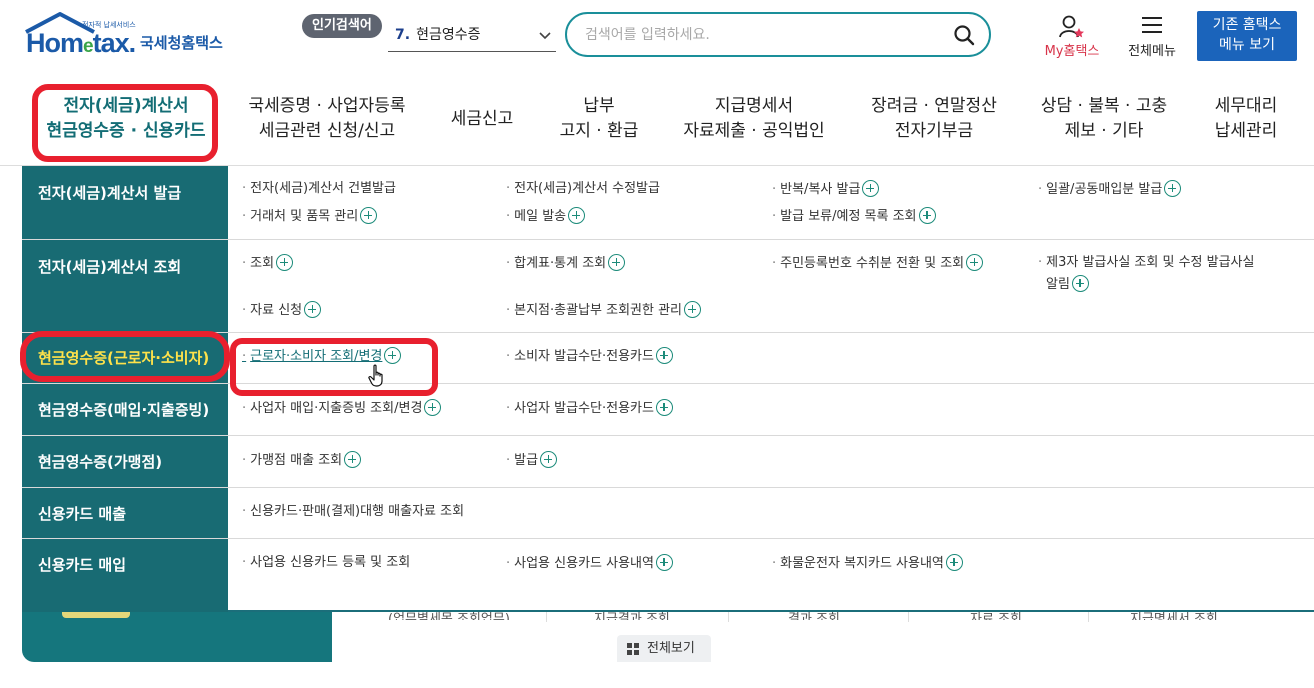 The height and width of the screenshot is (688, 1314). I want to click on hamburger-icon, so click(1152, 25).